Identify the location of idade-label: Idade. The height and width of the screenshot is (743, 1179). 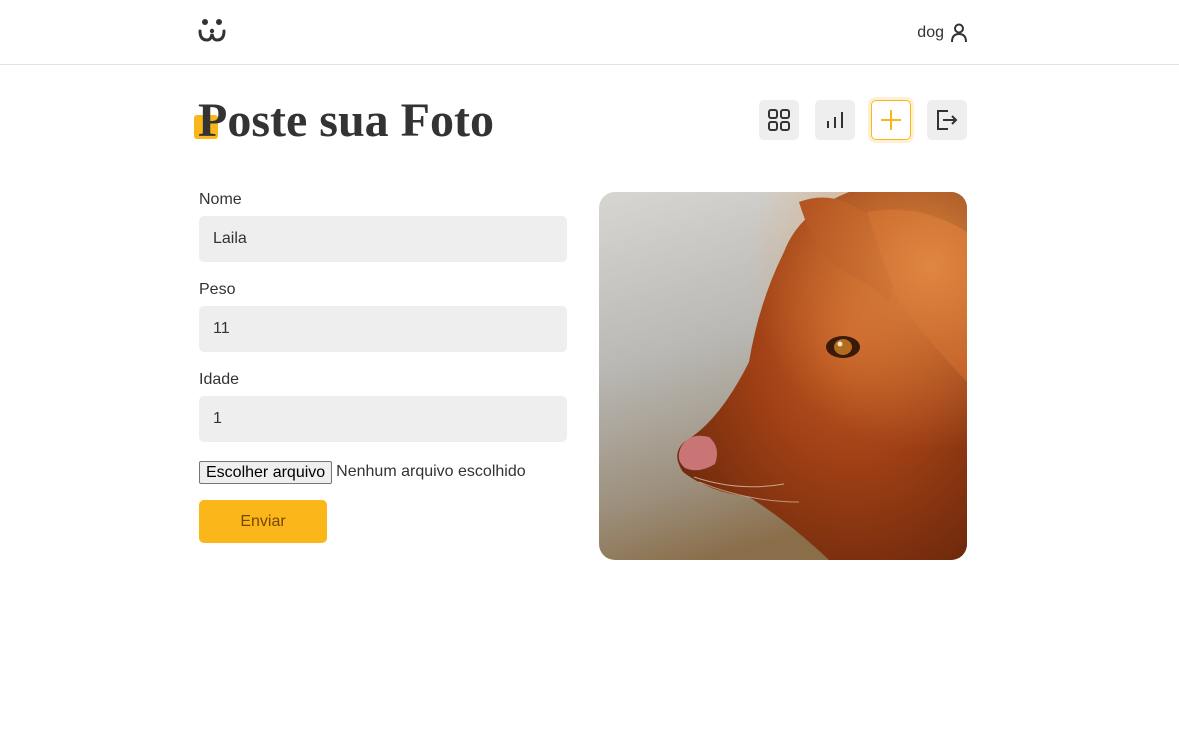
(219, 379).